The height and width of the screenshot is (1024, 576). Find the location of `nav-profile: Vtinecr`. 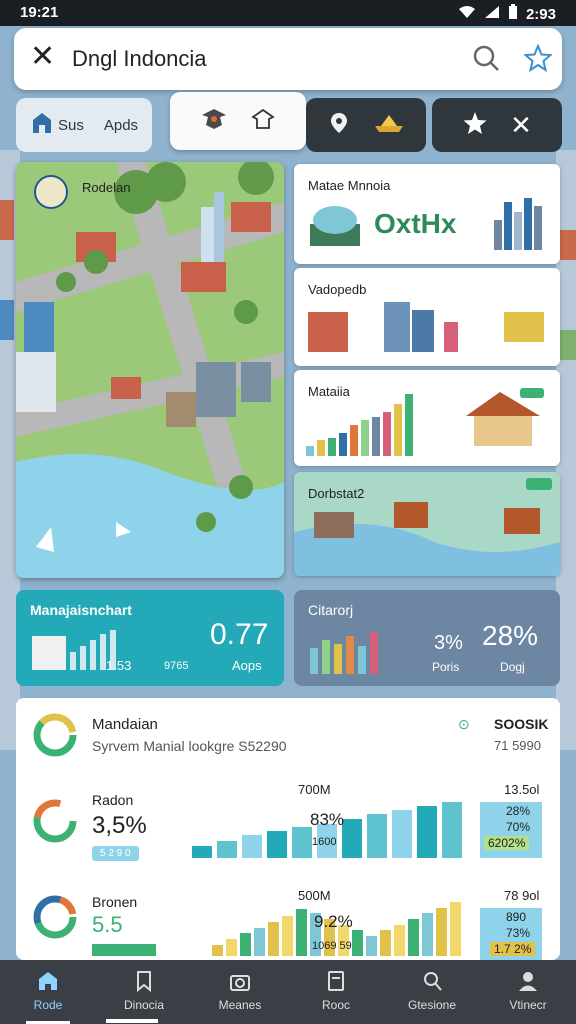

nav-profile: Vtinecr is located at coordinates (528, 992).